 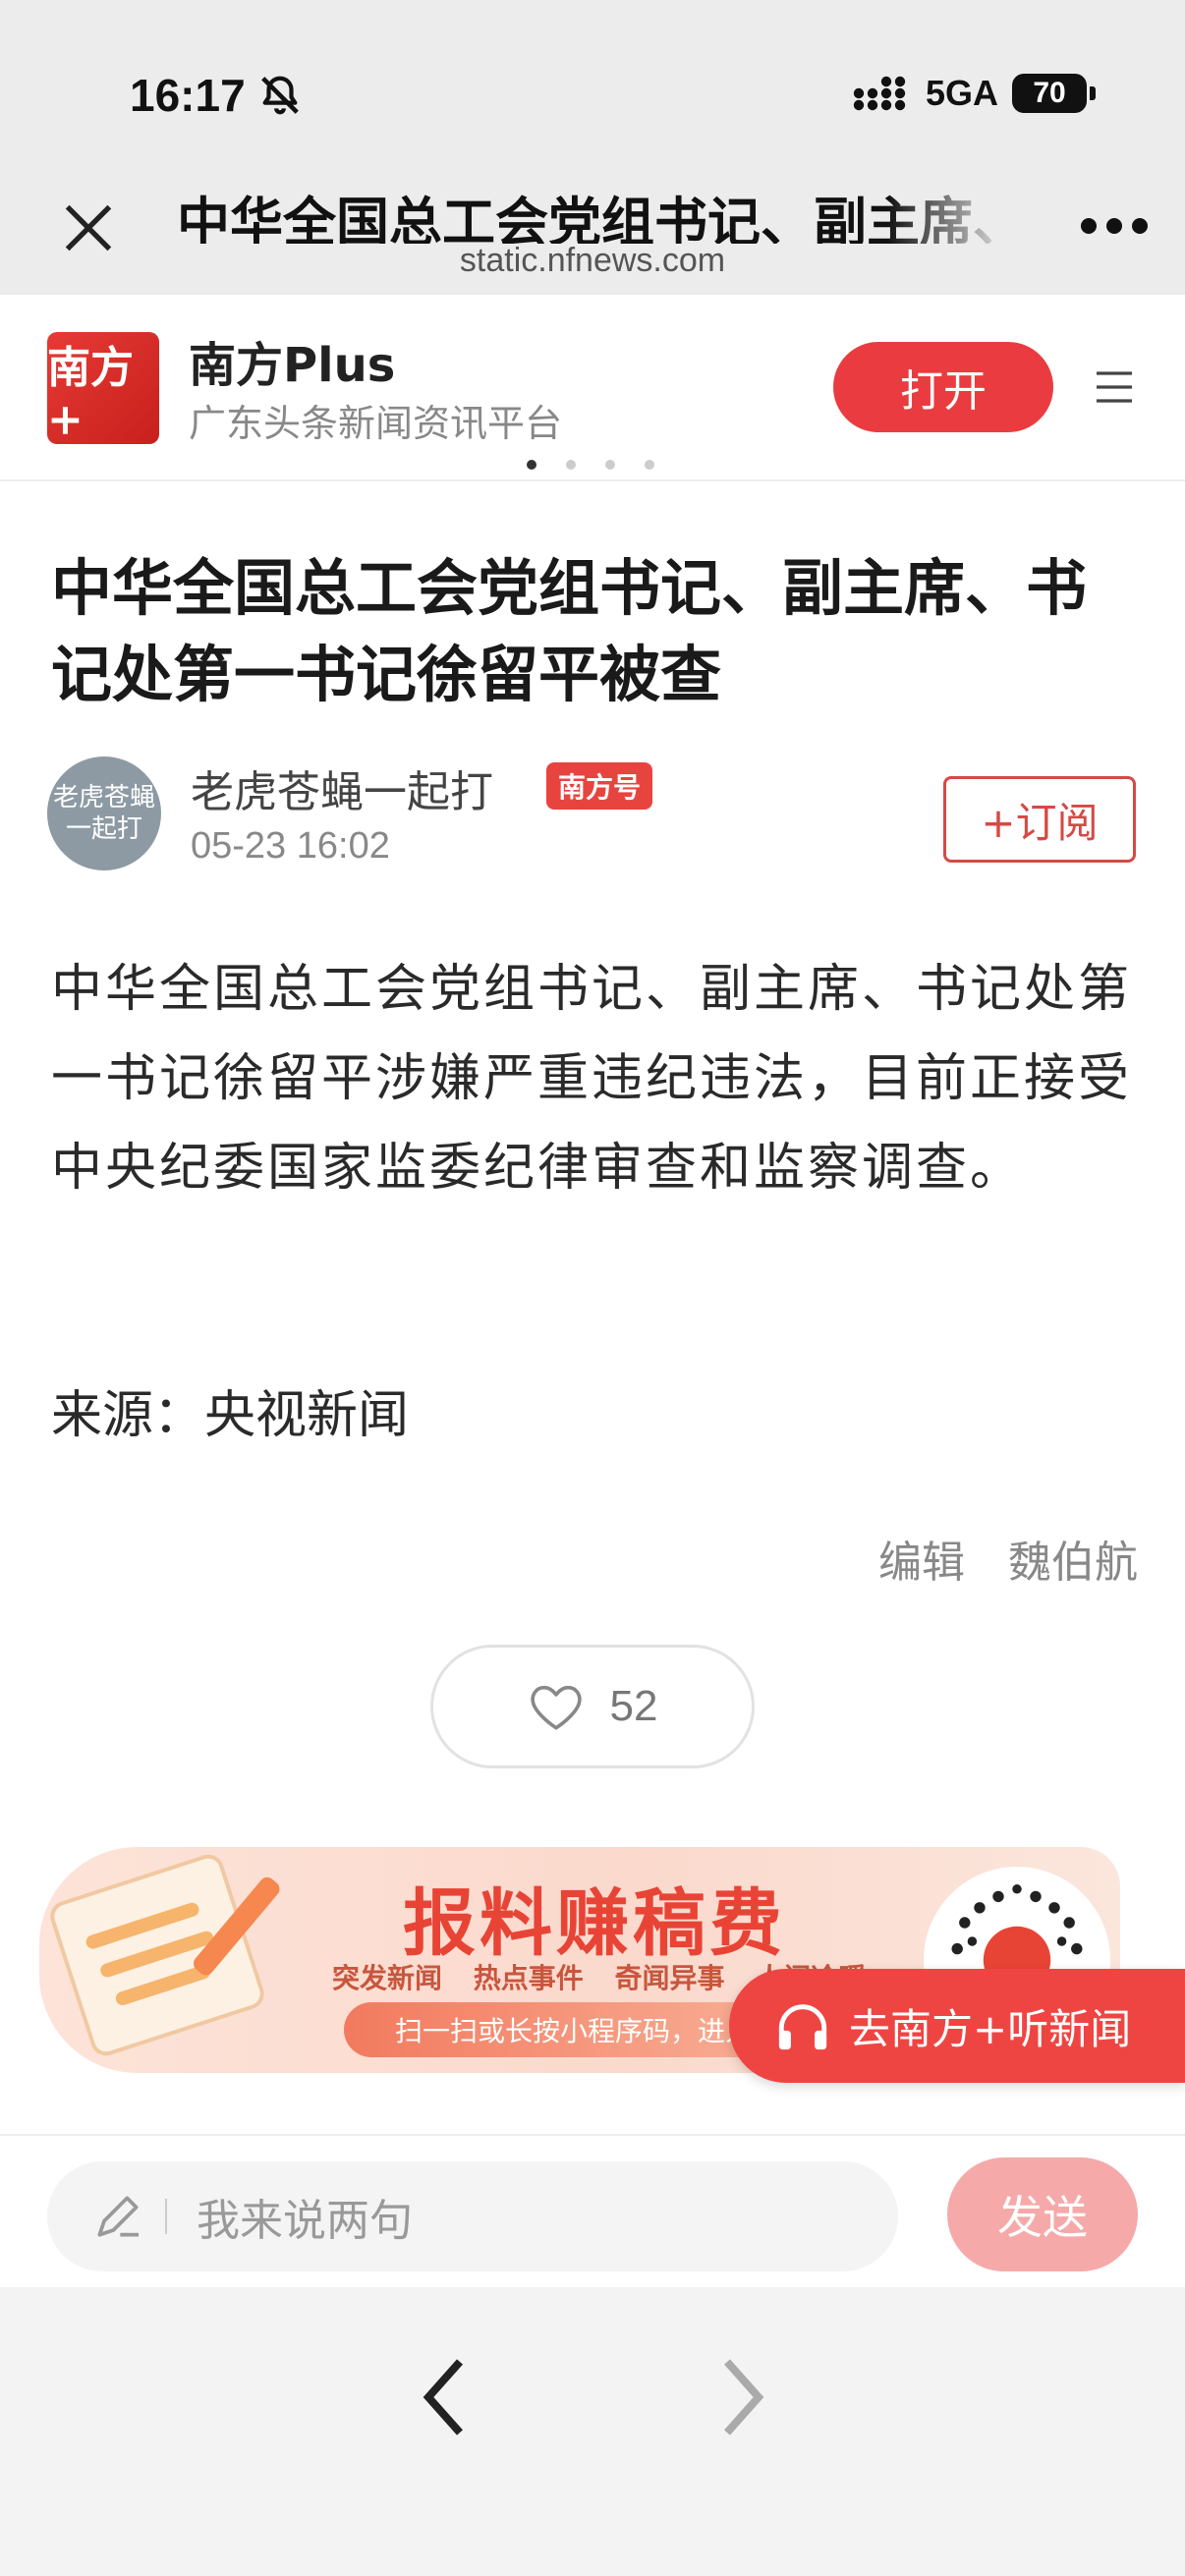 What do you see at coordinates (231, 1415) in the screenshot?
I see `article-source: 来源：央视新闻` at bounding box center [231, 1415].